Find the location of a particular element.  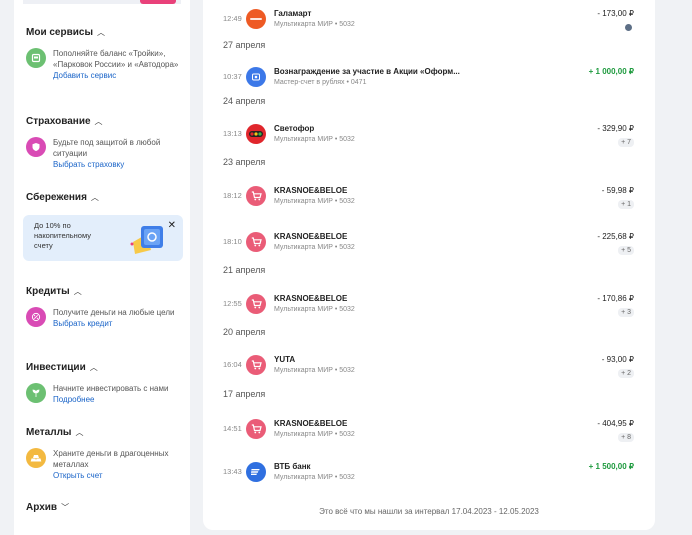

promo-close-icon: ✕ is located at coordinates (172, 225).